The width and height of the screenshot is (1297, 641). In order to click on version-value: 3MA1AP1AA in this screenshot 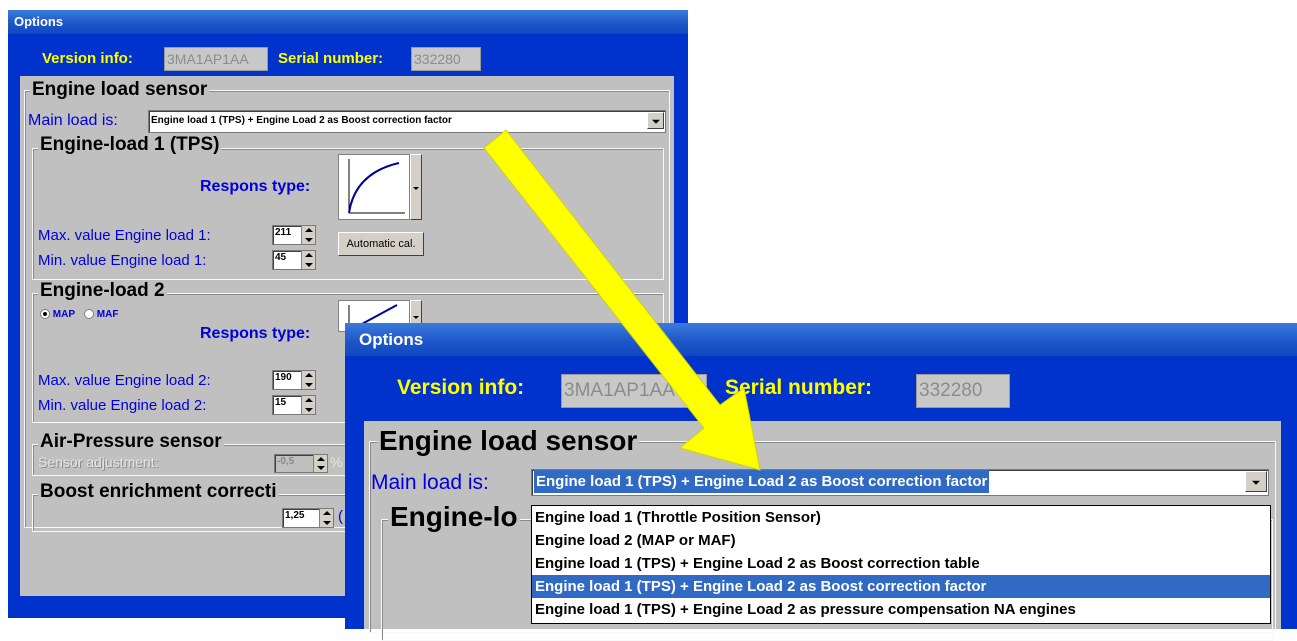, I will do `click(216, 59)`.